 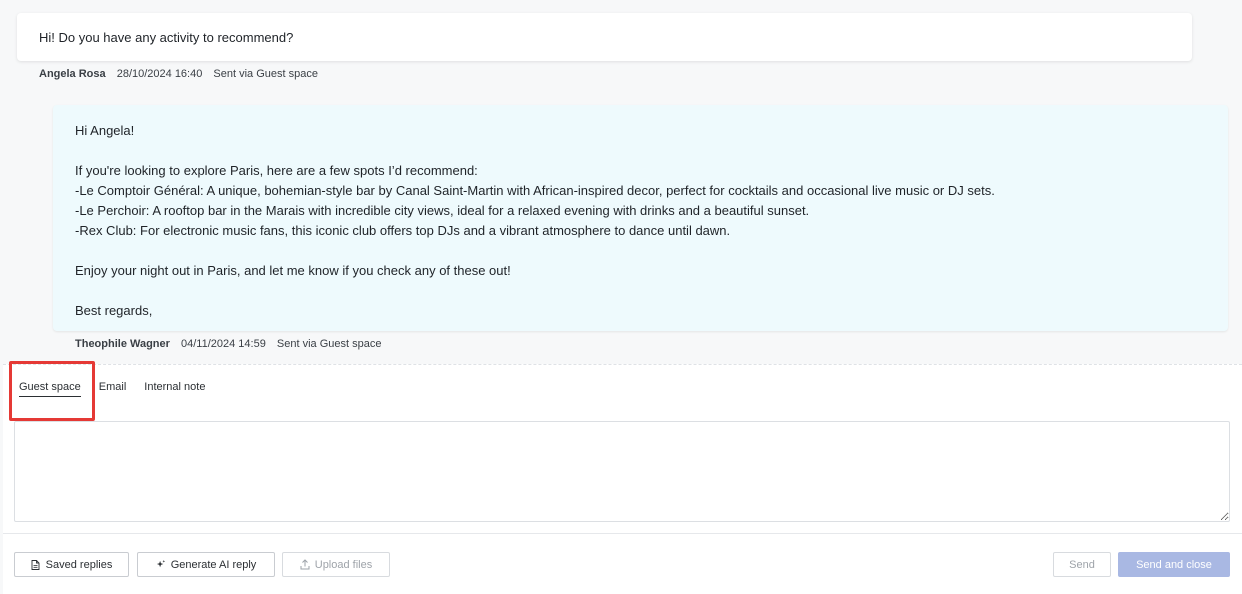 What do you see at coordinates (113, 389) in the screenshot?
I see `tab-email: Email` at bounding box center [113, 389].